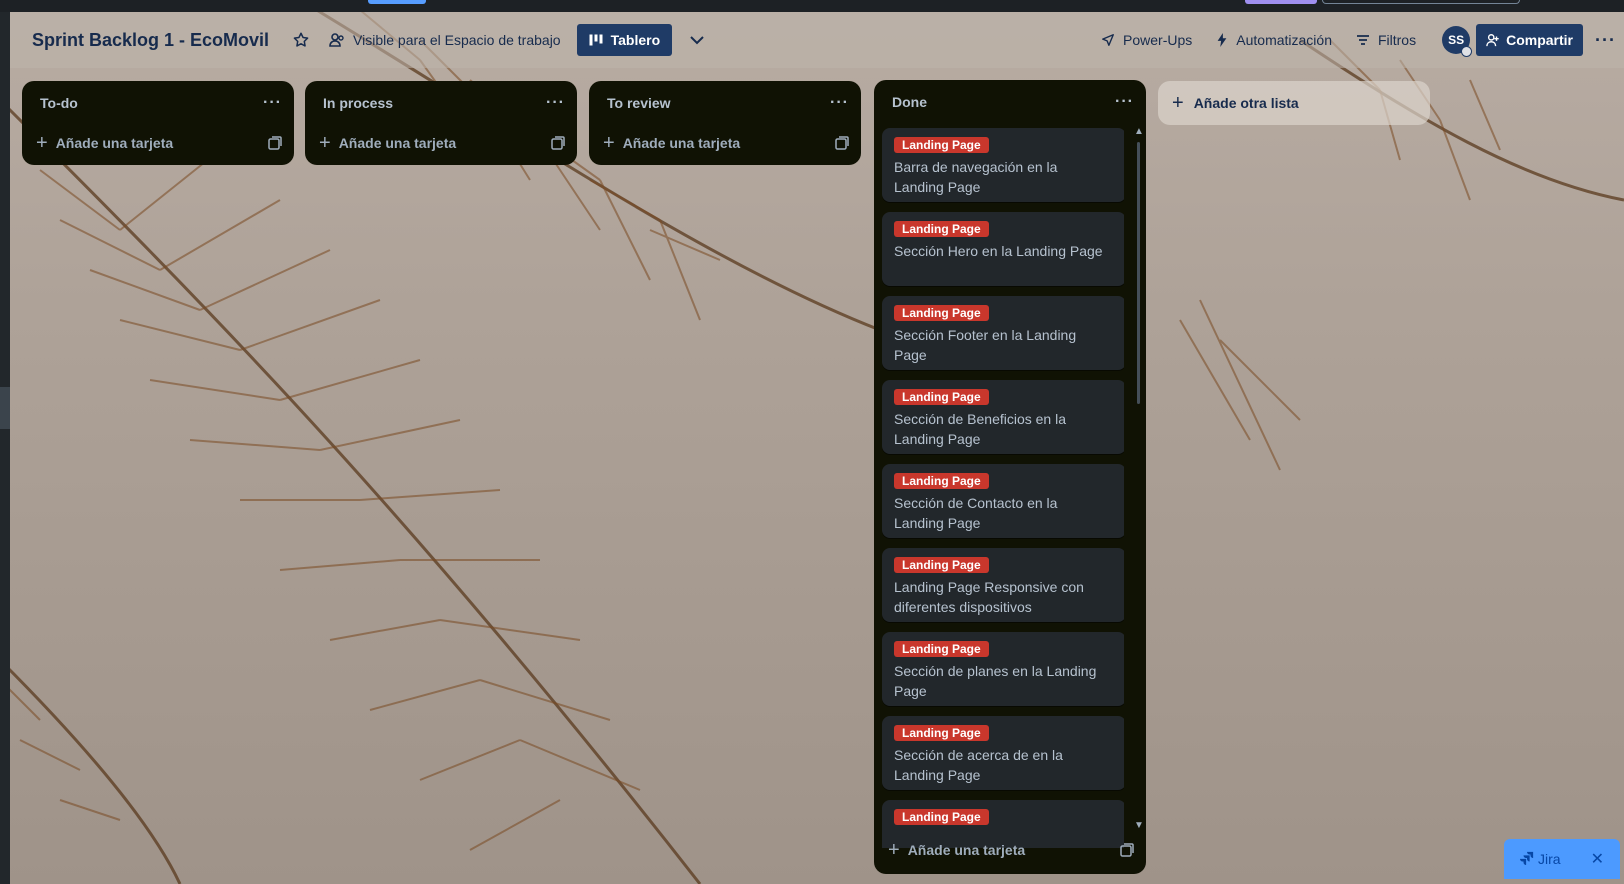  Describe the element at coordinates (1467, 51) in the screenshot. I see `admin-badge-icon` at that location.